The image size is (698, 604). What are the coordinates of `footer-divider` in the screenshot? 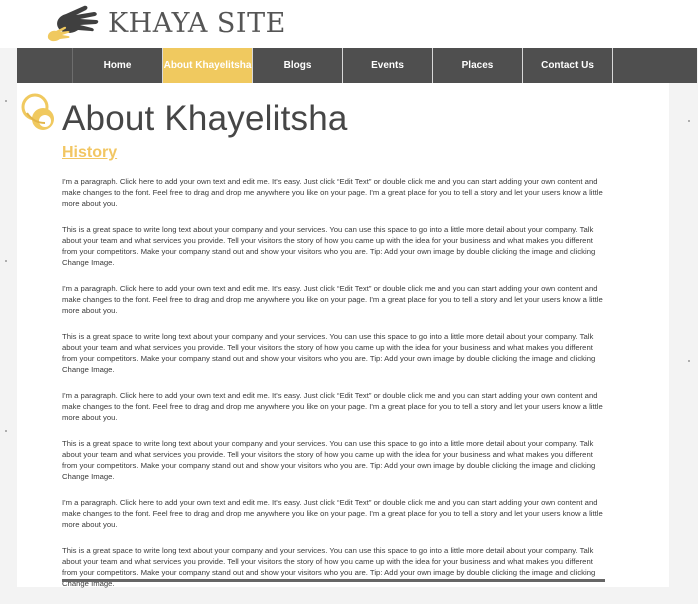 It's located at (333, 580).